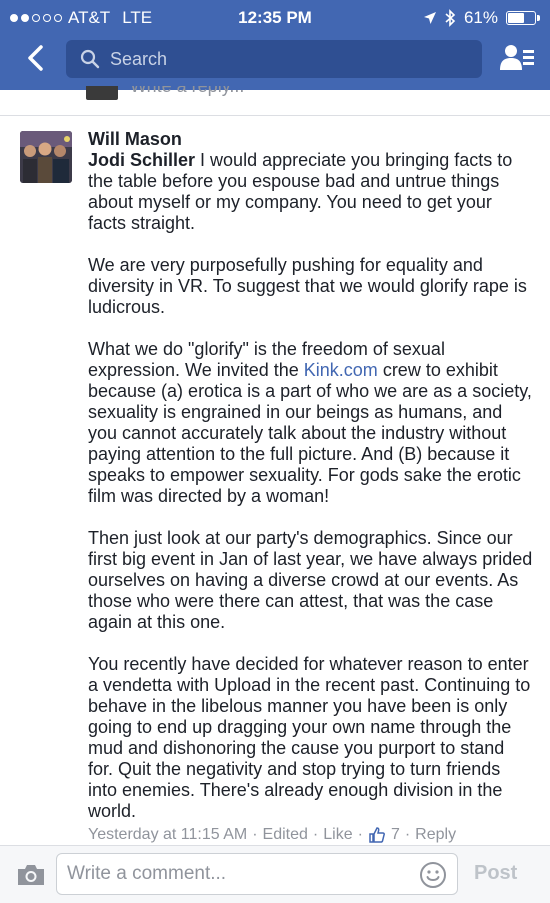  Describe the element at coordinates (36, 58) in the screenshot. I see `chevron-left-icon` at that location.